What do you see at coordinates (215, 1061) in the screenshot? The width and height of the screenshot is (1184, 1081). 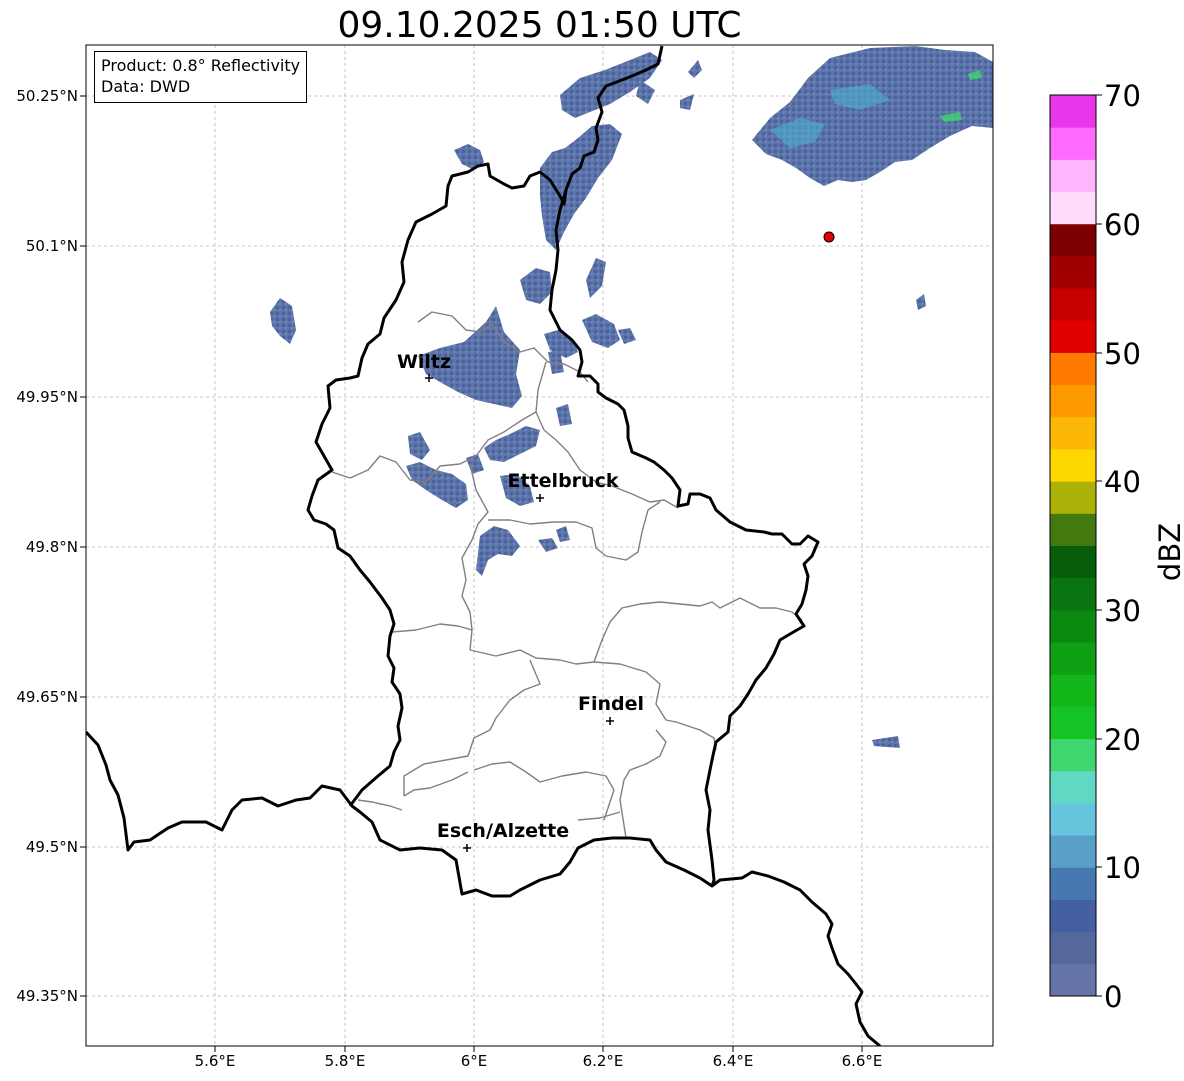 I see `lon-tick-label: 5.6°E` at bounding box center [215, 1061].